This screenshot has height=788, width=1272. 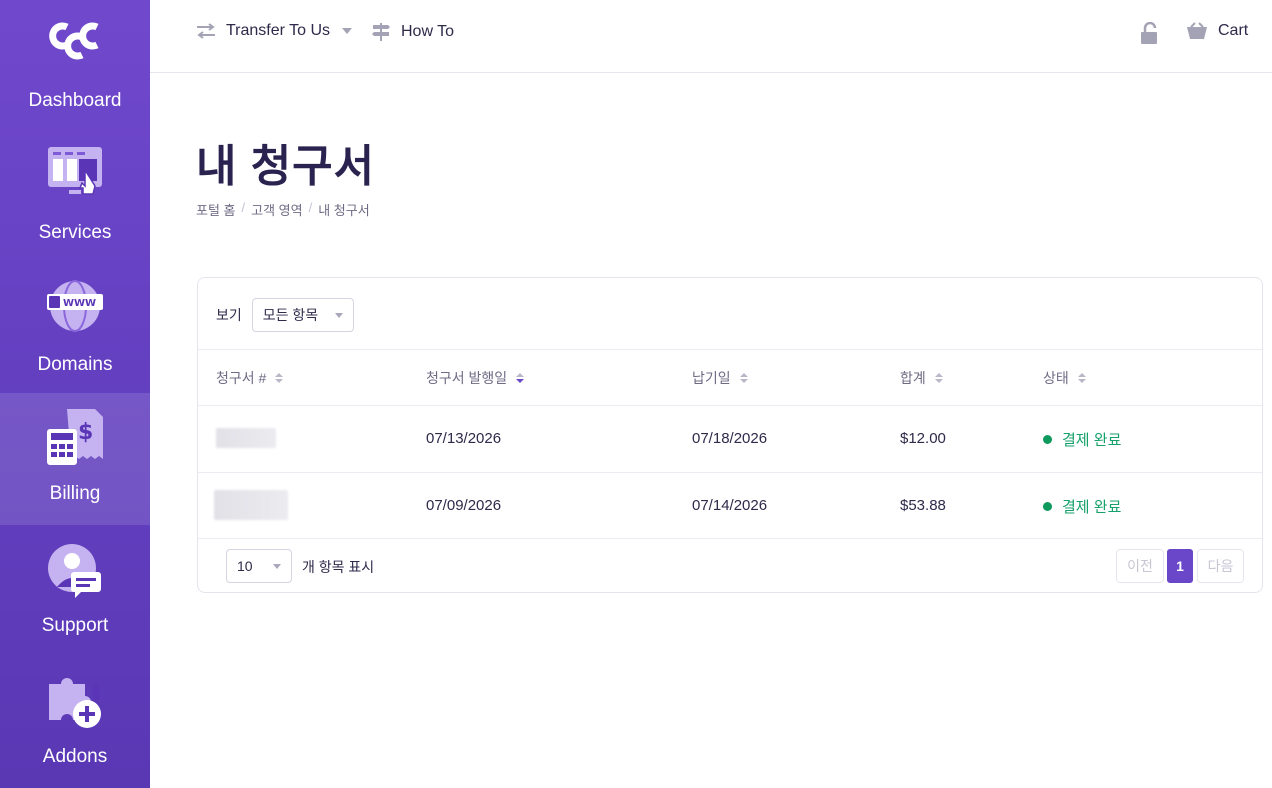 I want to click on column-header-label: 합계, so click(x=913, y=378).